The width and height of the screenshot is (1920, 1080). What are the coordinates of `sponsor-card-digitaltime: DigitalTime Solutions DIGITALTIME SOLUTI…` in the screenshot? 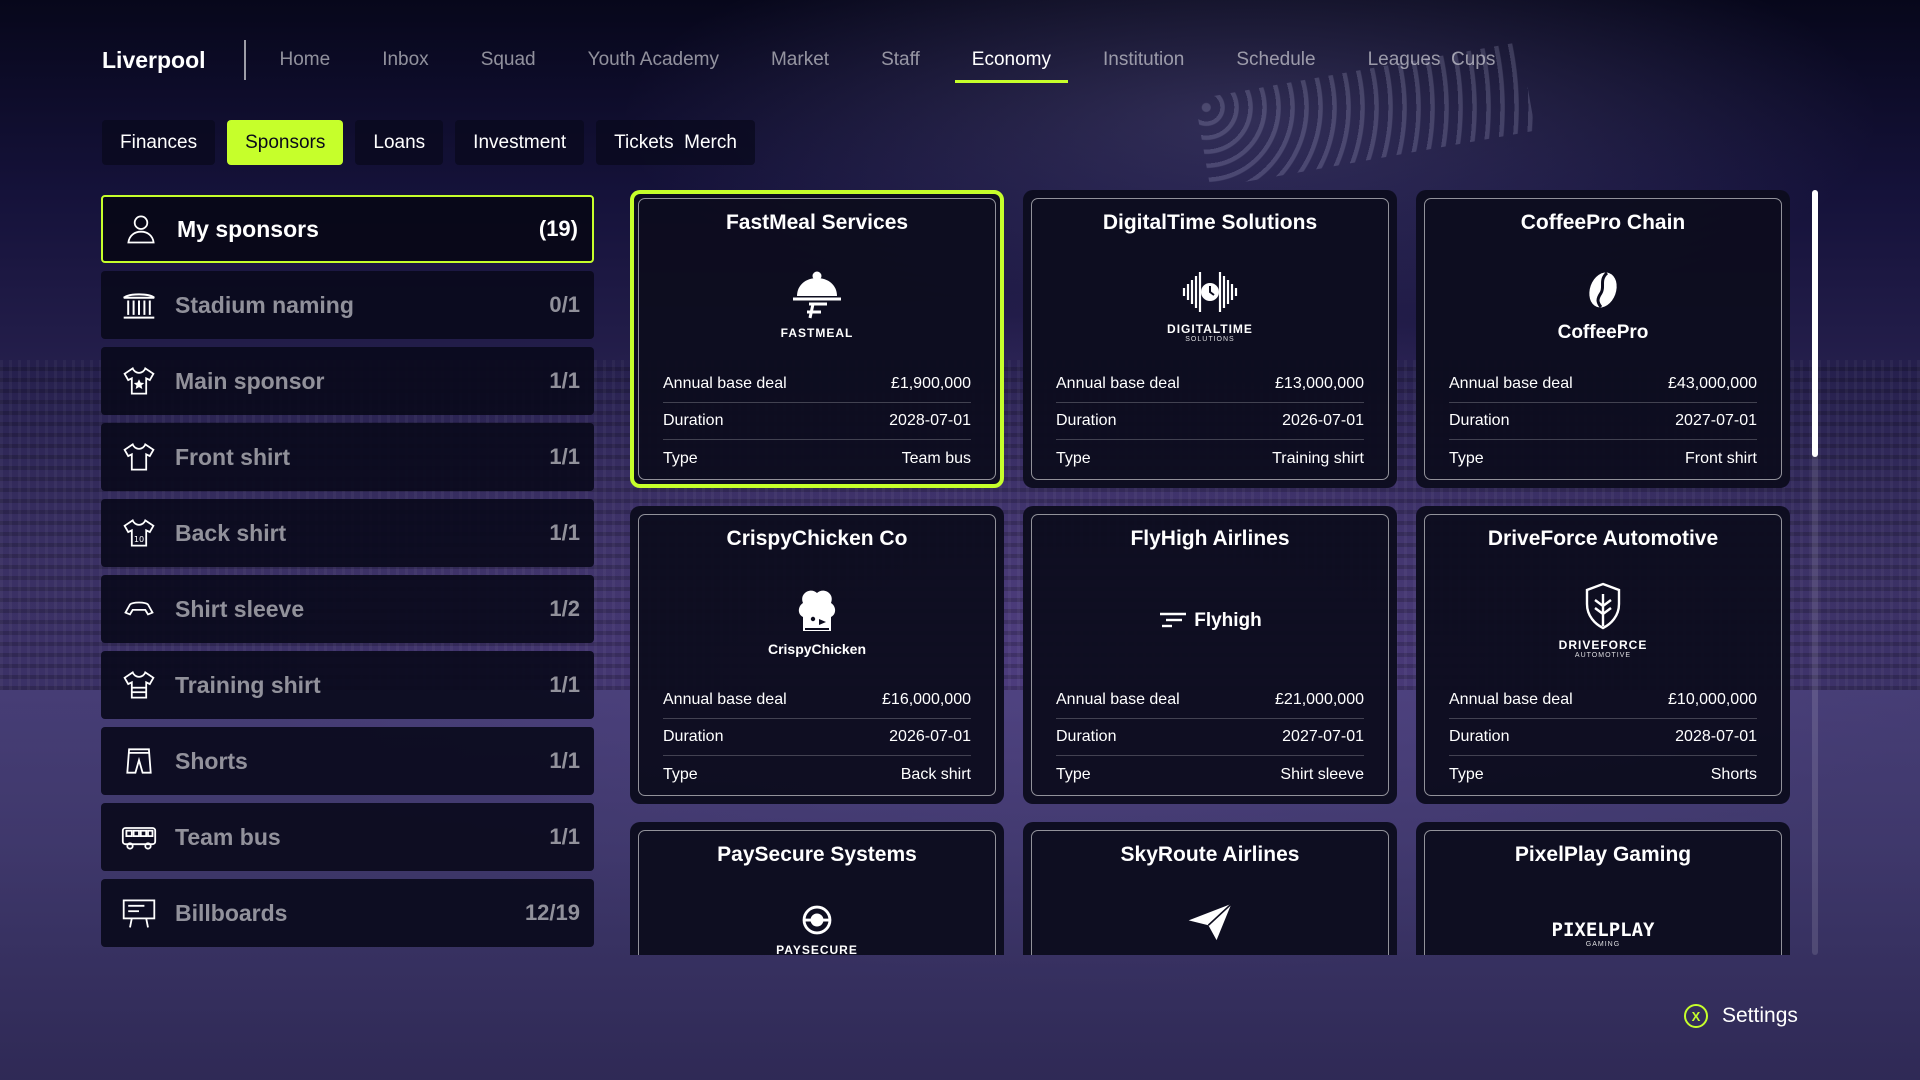 It's located at (1210, 339).